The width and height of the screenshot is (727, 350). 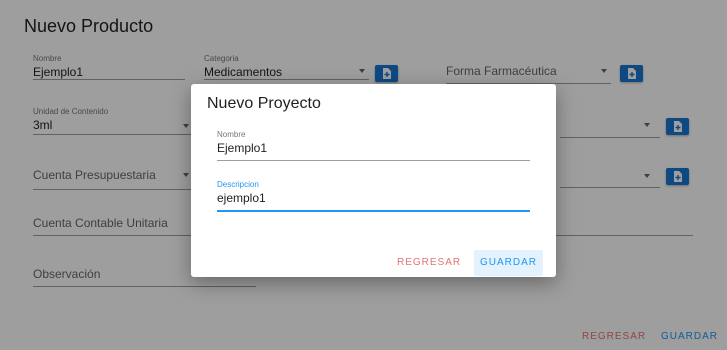 What do you see at coordinates (238, 184) in the screenshot?
I see `dialog-descripcion-label: Descripcion` at bounding box center [238, 184].